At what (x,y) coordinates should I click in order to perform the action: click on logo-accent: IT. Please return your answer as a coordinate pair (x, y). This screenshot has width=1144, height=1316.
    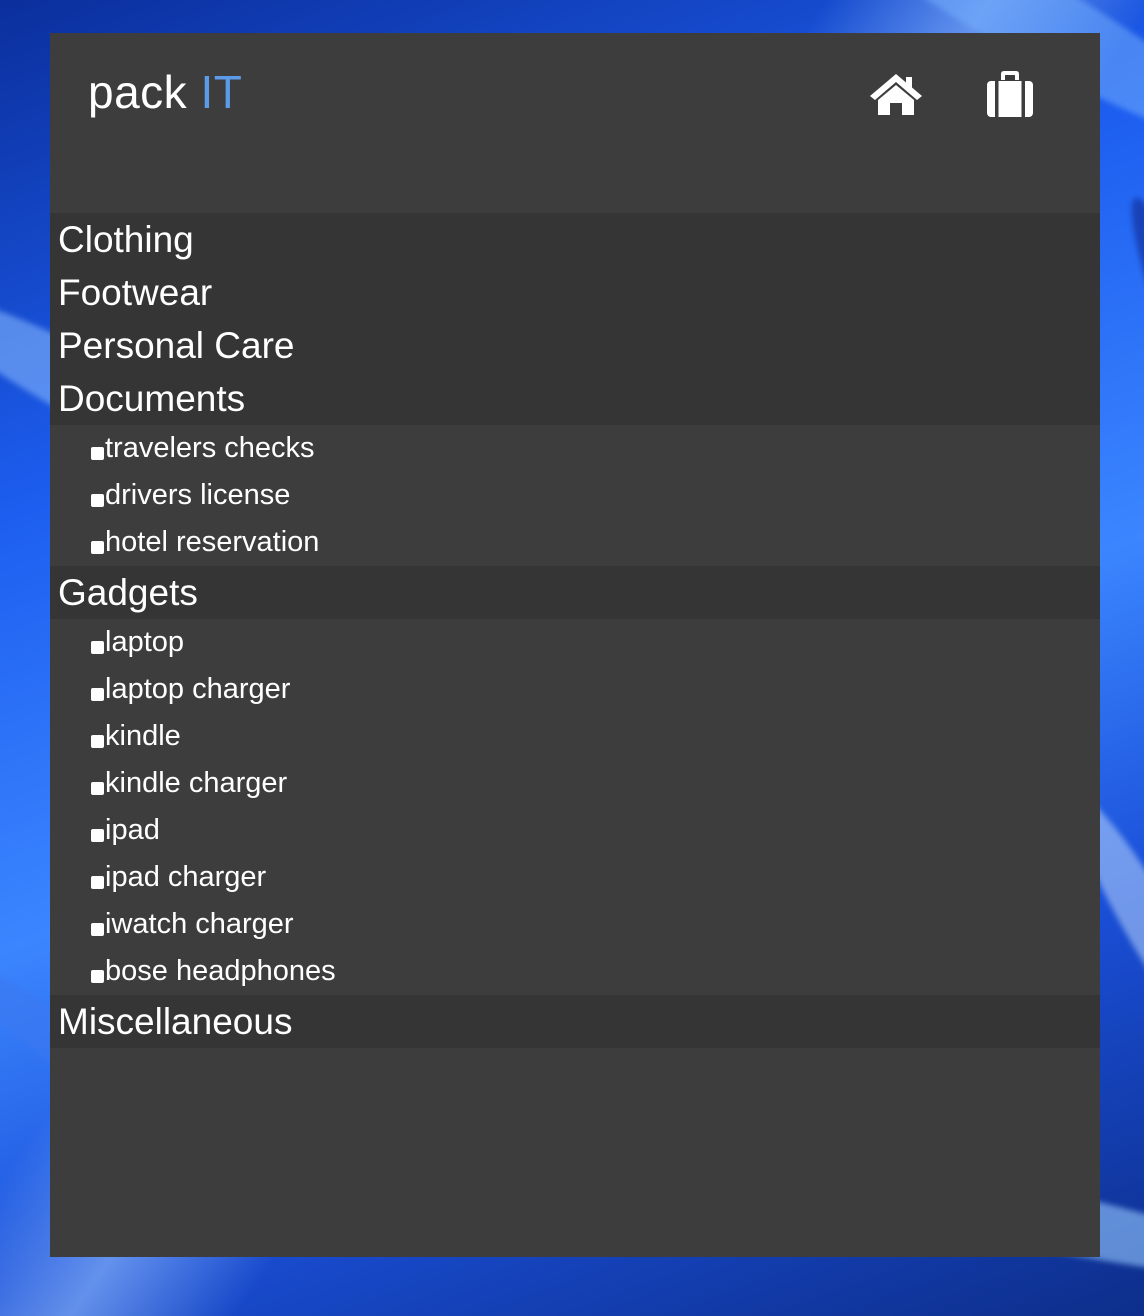
    Looking at the image, I should click on (221, 92).